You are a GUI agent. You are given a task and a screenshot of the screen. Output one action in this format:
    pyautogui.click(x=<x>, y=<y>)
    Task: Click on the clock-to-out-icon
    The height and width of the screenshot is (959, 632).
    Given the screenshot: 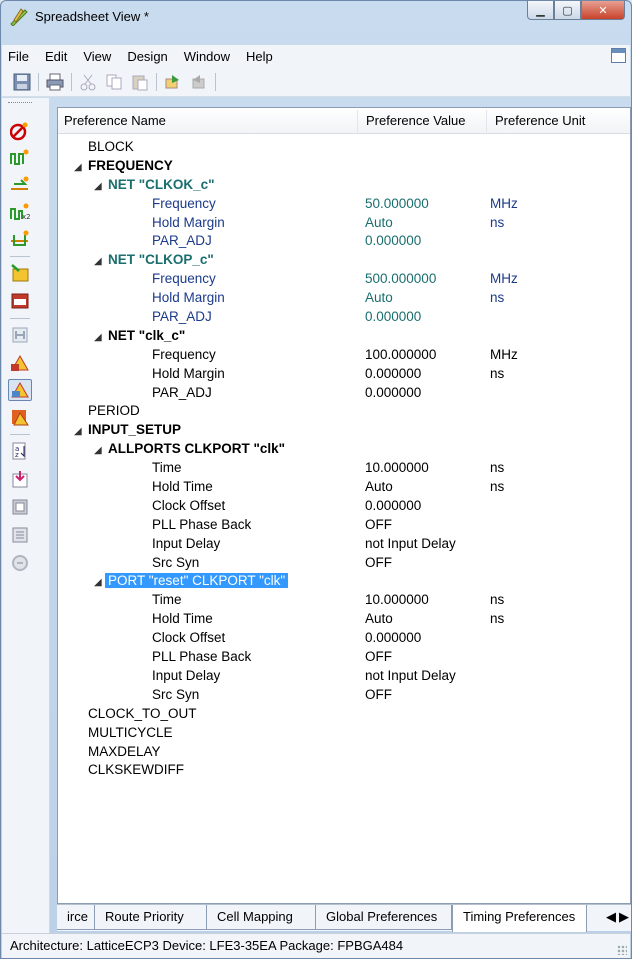 What is the action you would take?
    pyautogui.click(x=20, y=239)
    